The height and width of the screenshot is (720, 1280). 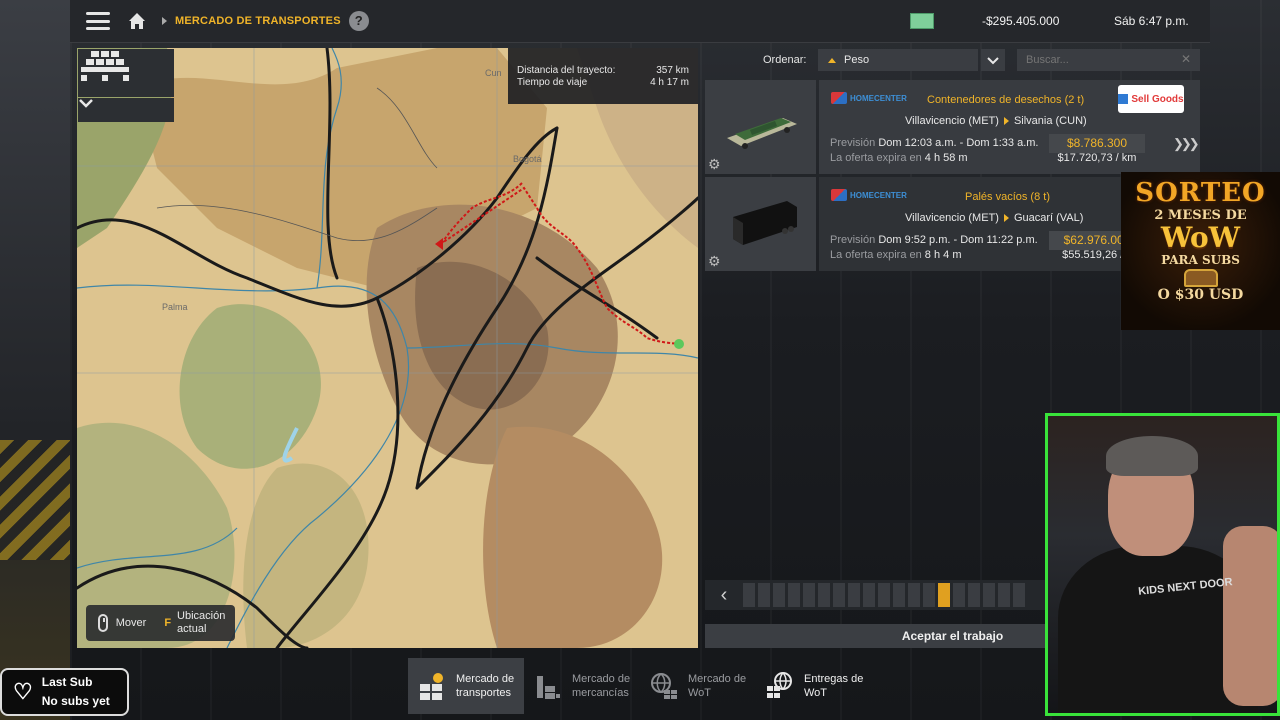 I want to click on nav-wot-deliveries: Entregas de WoT, so click(x=814, y=686).